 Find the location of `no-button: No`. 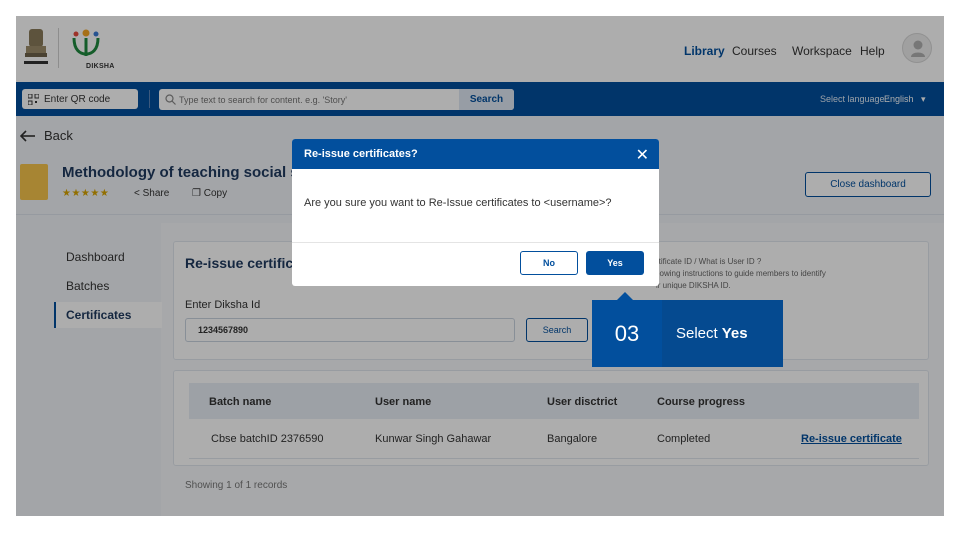

no-button: No is located at coordinates (549, 263).